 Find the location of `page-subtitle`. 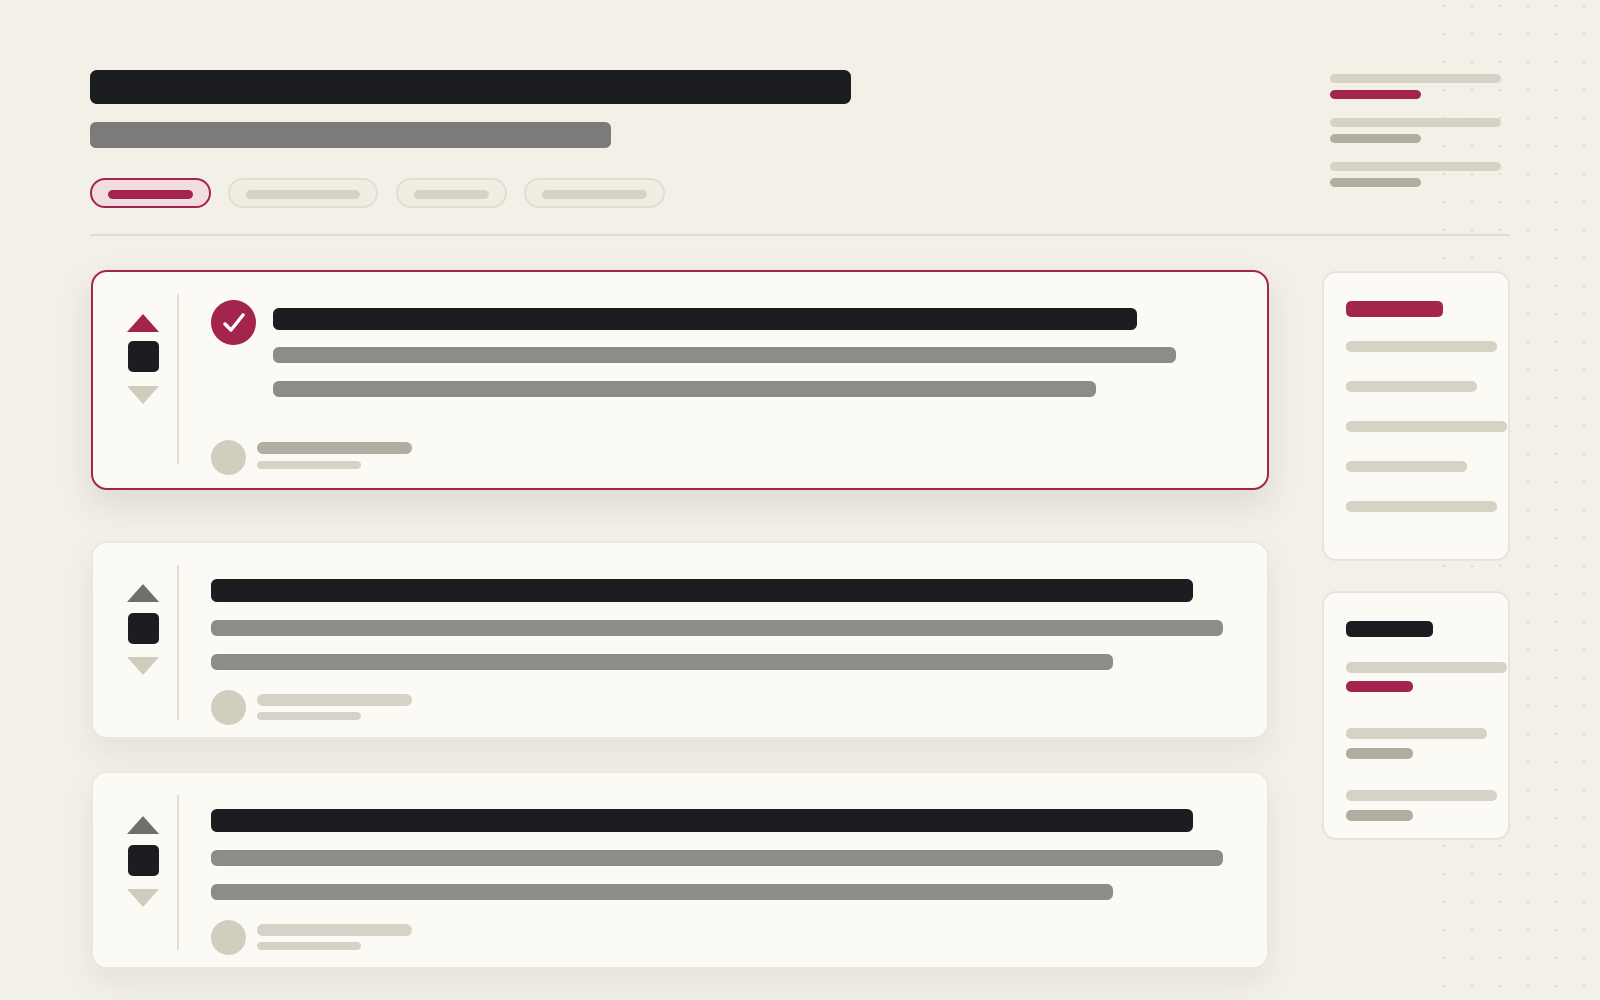

page-subtitle is located at coordinates (350, 135).